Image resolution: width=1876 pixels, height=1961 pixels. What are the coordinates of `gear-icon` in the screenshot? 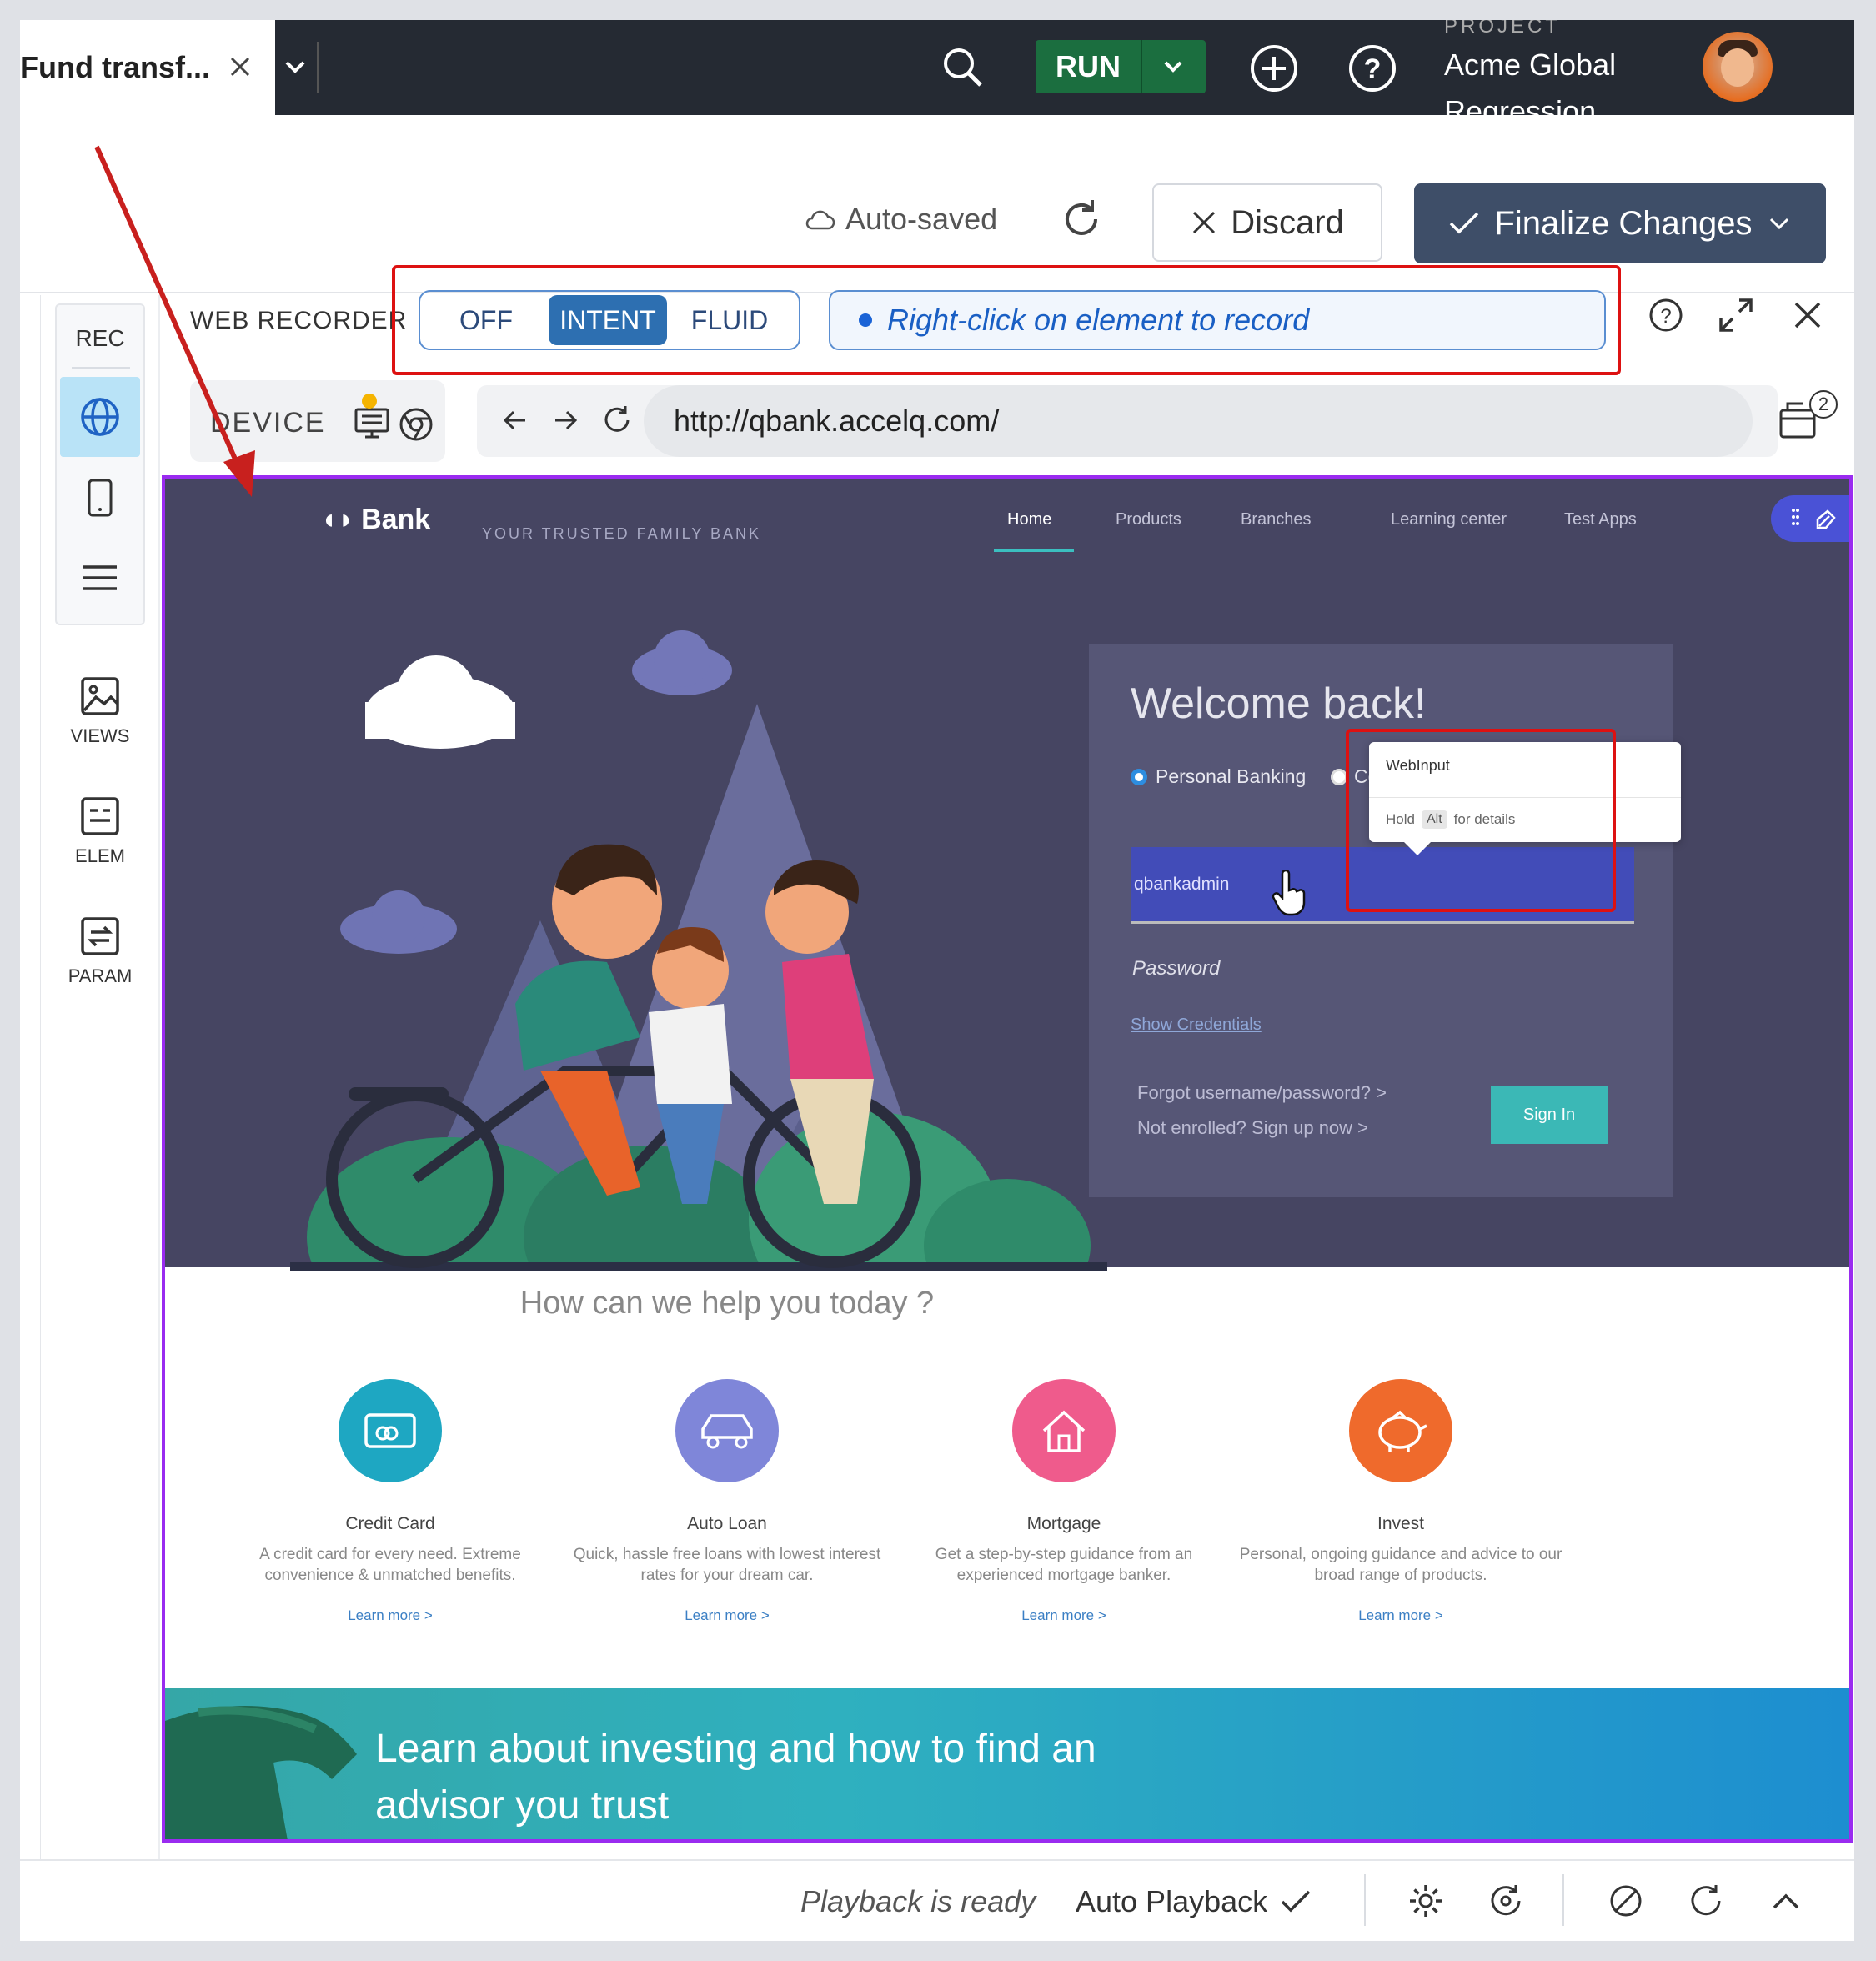 It's located at (1425, 1901).